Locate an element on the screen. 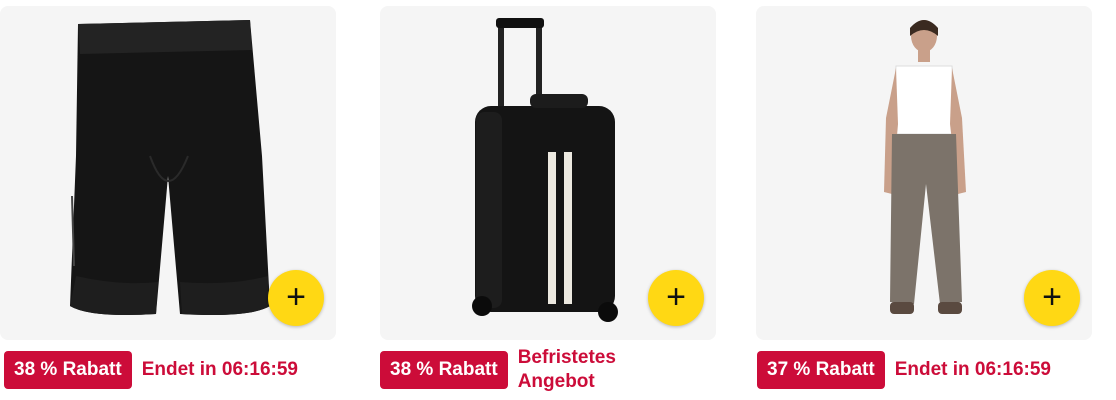 The image size is (1116, 400). deal-info: 37 % Rabatt Endet in 06:16:59 is located at coordinates (904, 370).